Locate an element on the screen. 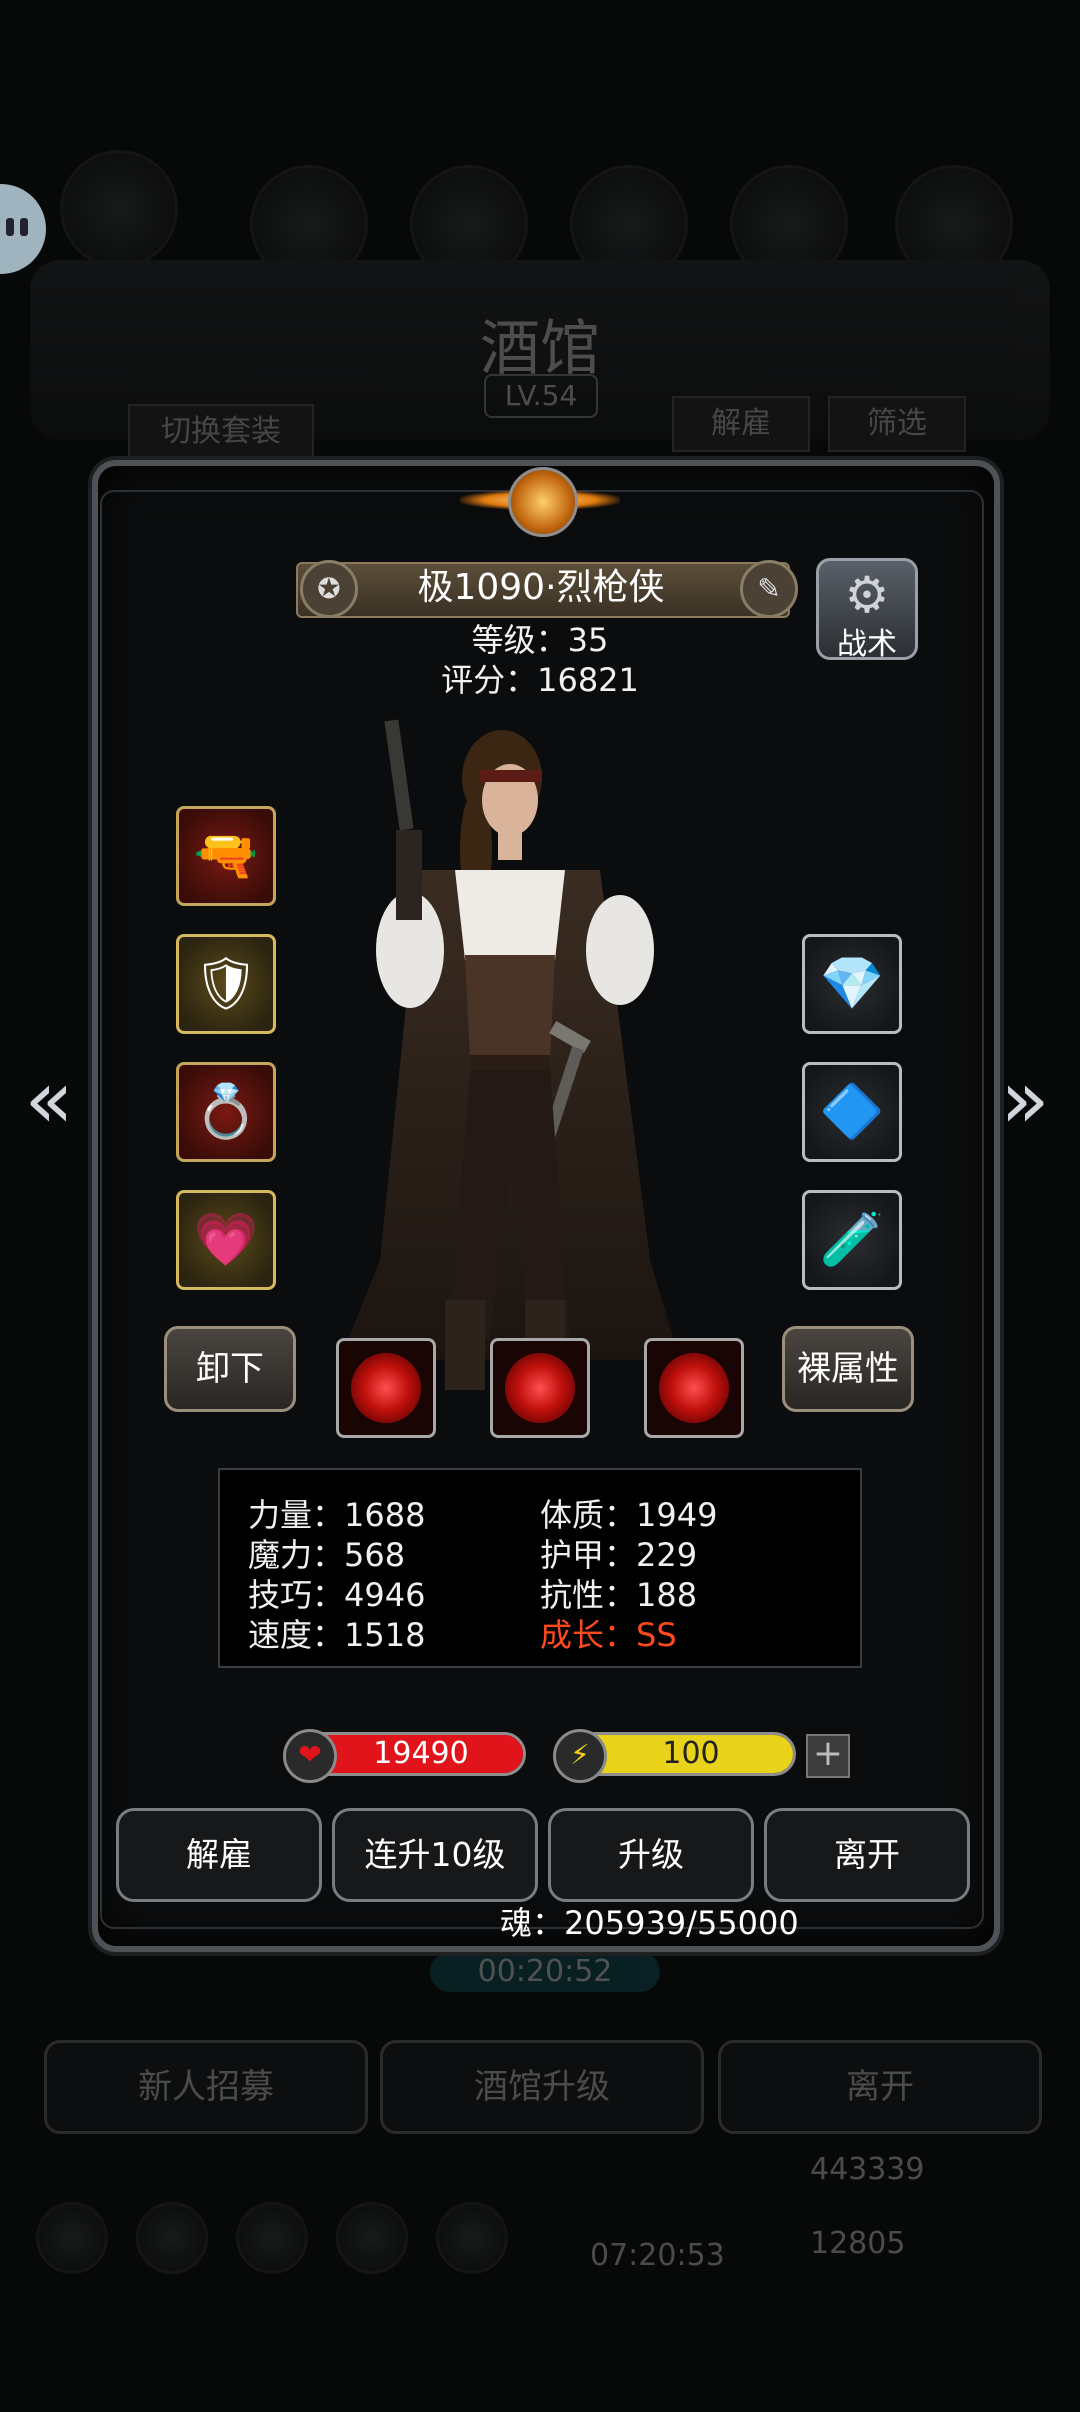 This screenshot has height=2412, width=1080. heart-amulet-icon: 💗 is located at coordinates (226, 1240).